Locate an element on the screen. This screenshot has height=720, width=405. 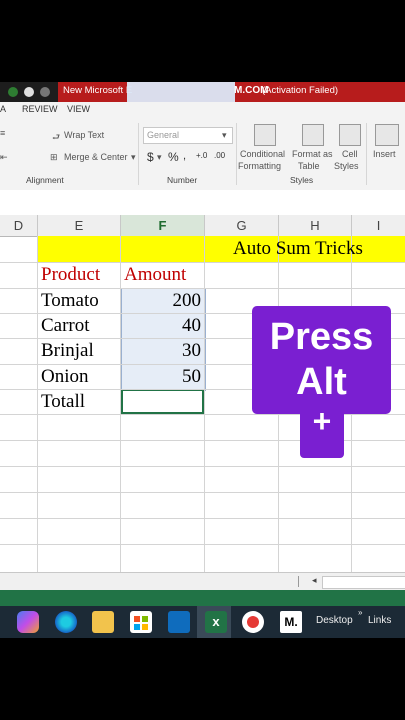
taskbar-links: Links is located at coordinates (379, 620).